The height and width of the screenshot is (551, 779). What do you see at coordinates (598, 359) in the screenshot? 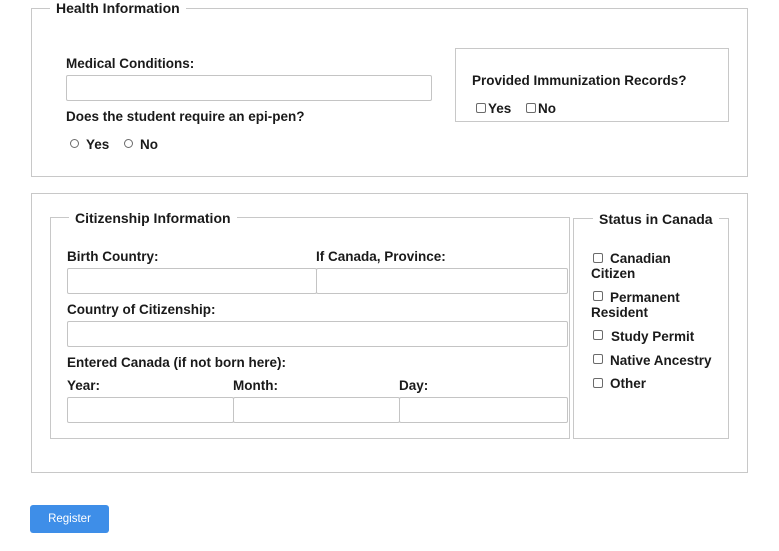
I see `status-native-ancestry-checkbox` at bounding box center [598, 359].